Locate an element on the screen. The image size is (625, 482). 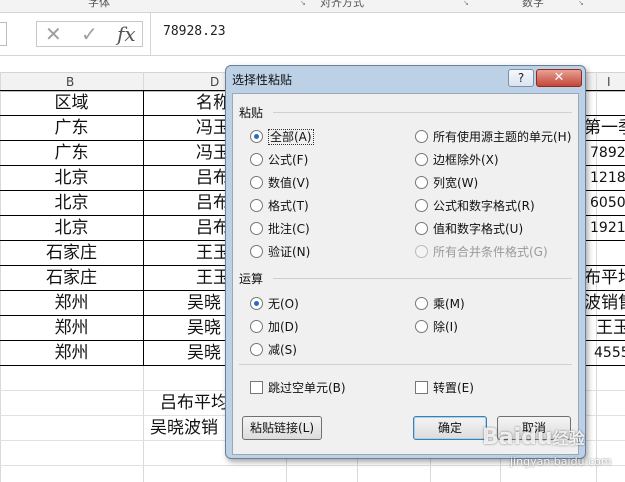
help-button: ? is located at coordinates (521, 78).